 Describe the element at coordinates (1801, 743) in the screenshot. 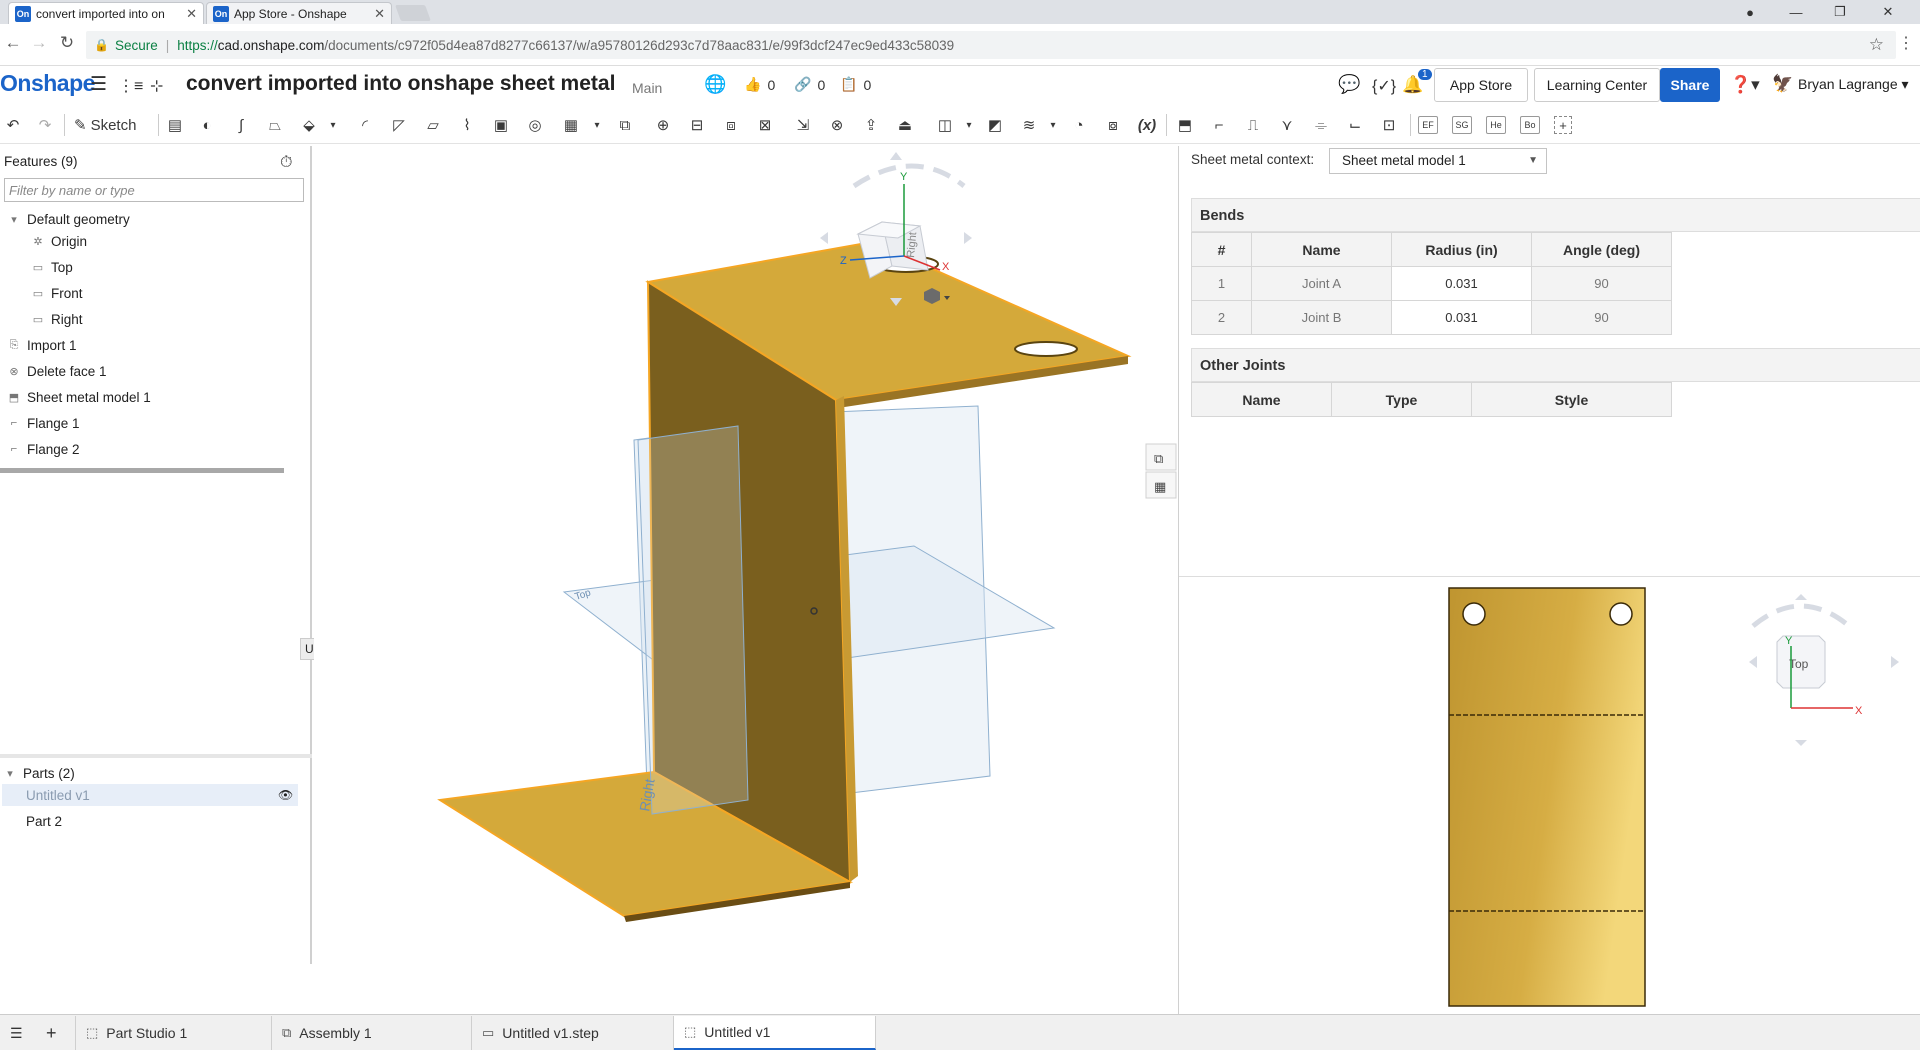

I see `flat-view-down-arrow` at that location.